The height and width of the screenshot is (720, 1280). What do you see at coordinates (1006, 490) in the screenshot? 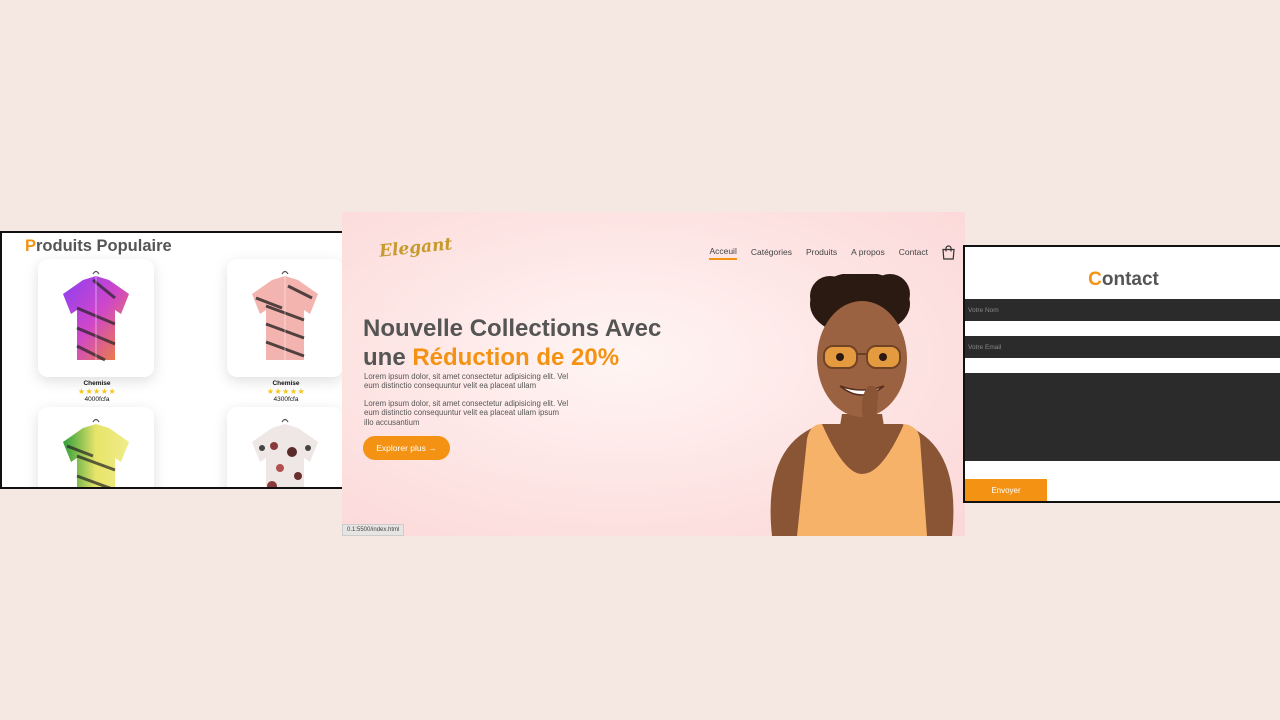
I see `send-button: Envoyer` at bounding box center [1006, 490].